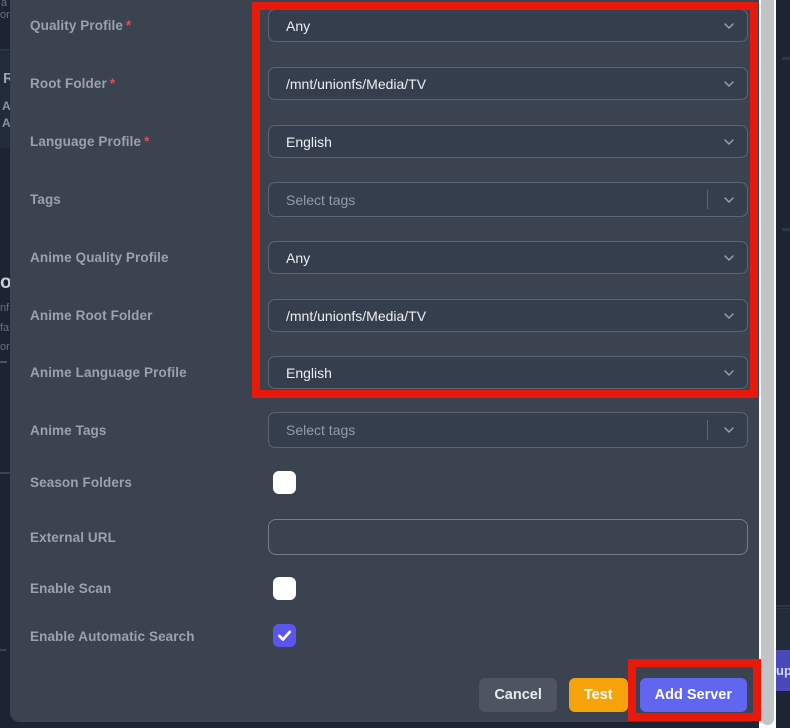  Describe the element at coordinates (4, 4) in the screenshot. I see `background-text-fragment: a` at that location.